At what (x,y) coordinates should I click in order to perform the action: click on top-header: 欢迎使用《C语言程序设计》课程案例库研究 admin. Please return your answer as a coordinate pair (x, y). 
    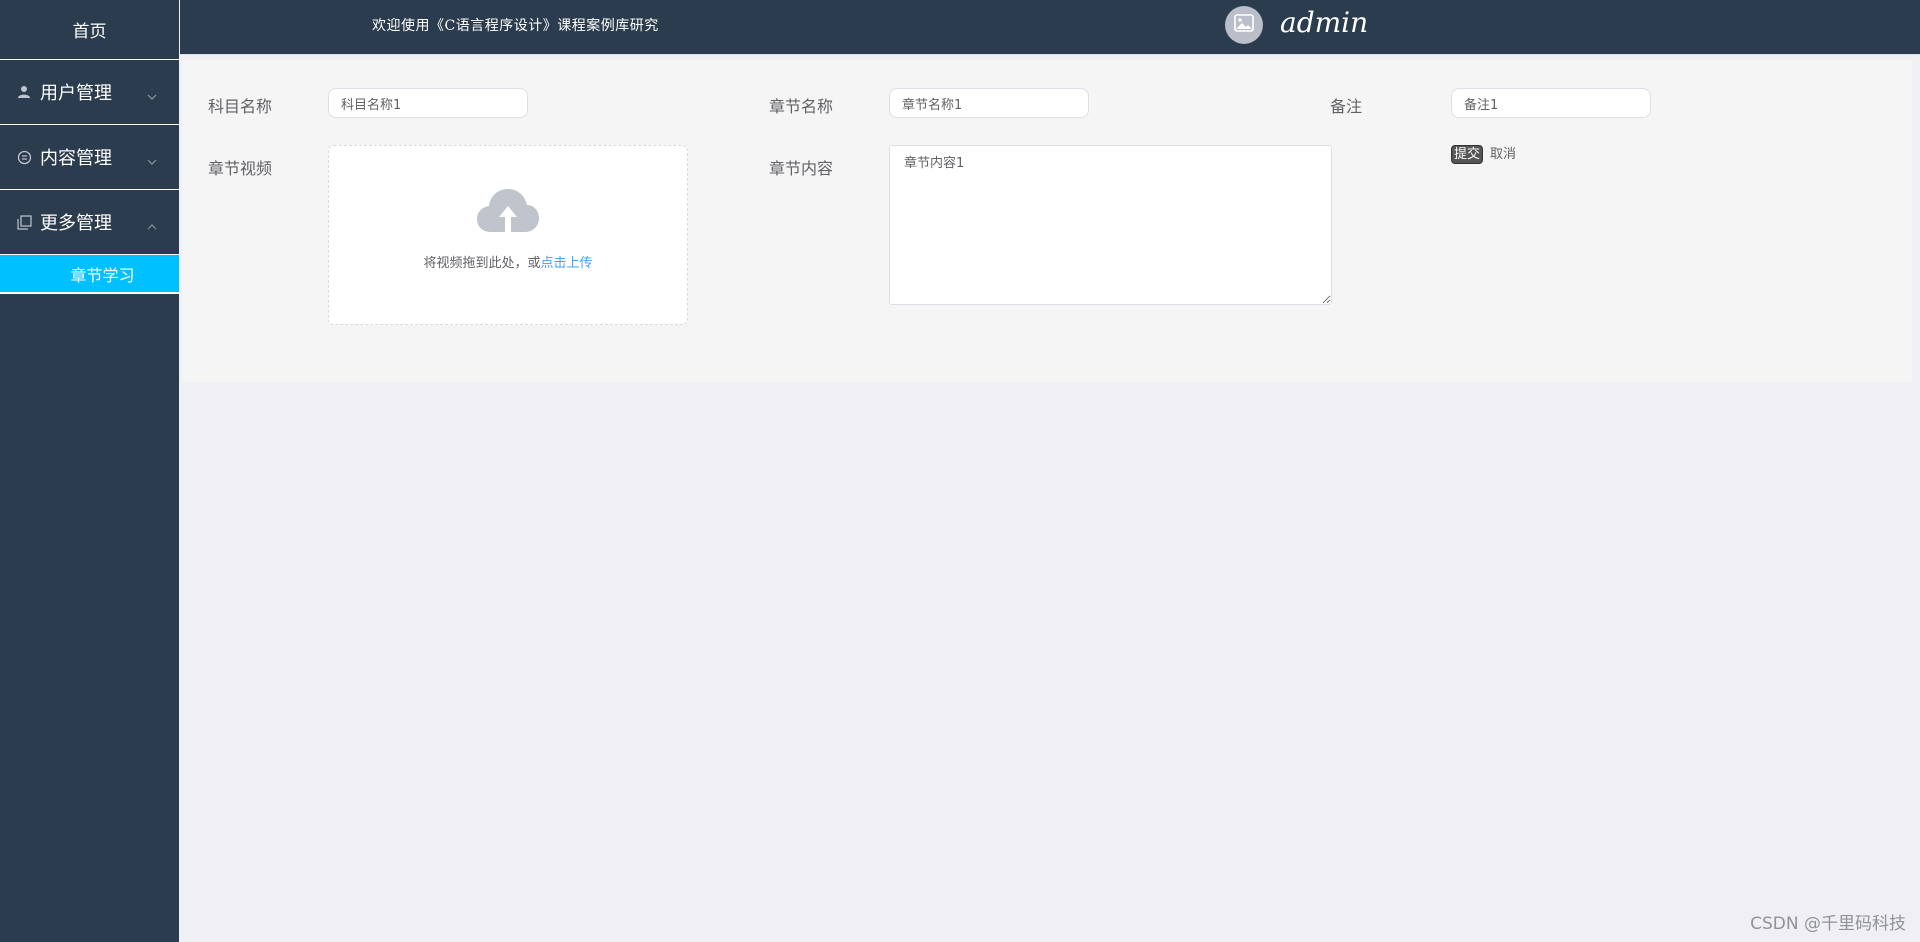
    Looking at the image, I should click on (1050, 27).